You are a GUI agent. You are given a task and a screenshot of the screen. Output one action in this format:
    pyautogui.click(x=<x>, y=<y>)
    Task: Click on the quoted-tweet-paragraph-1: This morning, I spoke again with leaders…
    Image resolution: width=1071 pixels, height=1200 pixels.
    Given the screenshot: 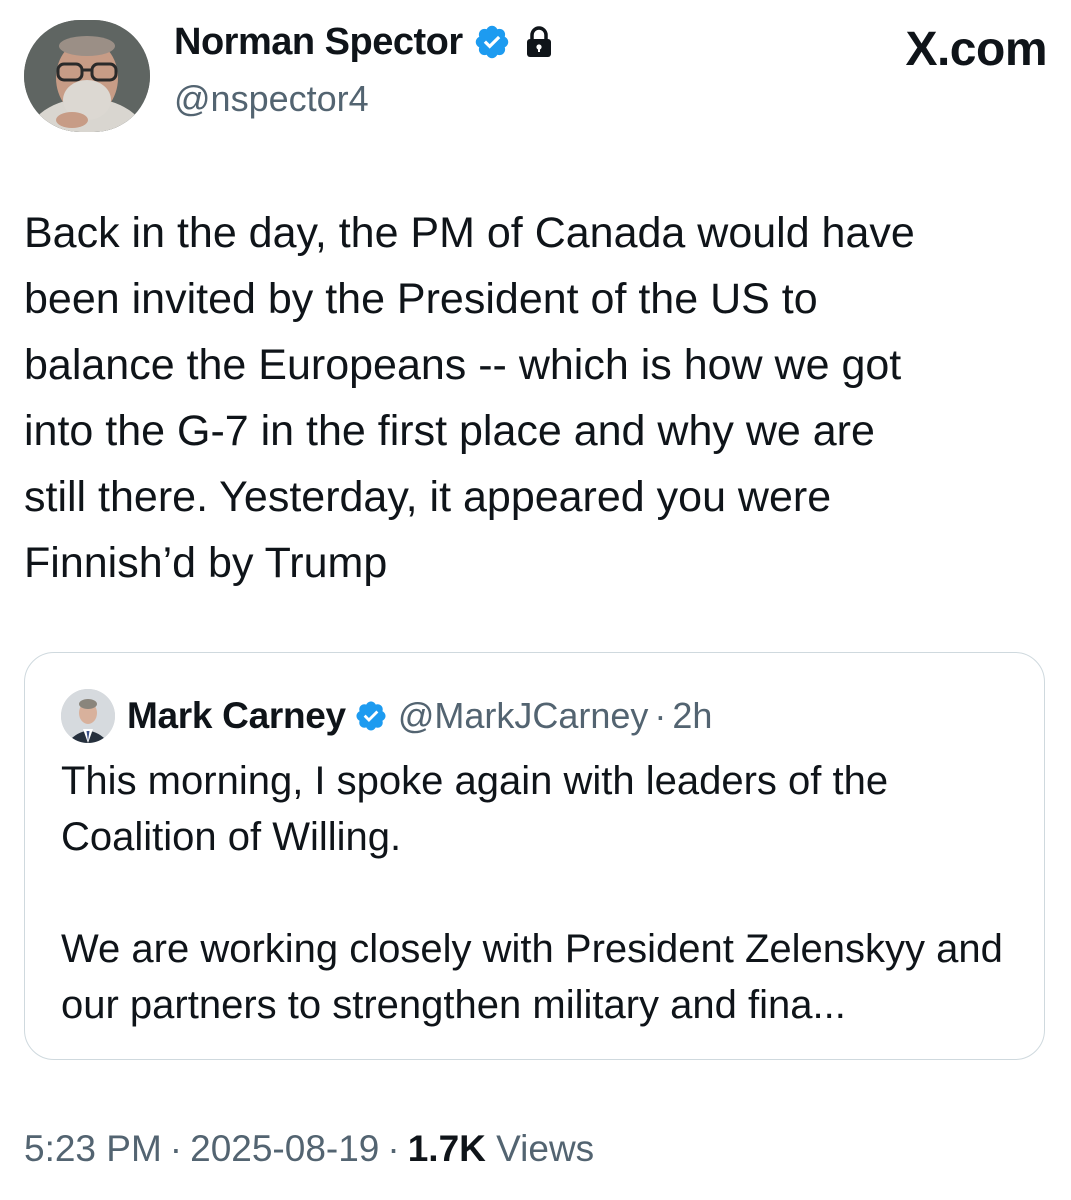 What is the action you would take?
    pyautogui.click(x=475, y=809)
    